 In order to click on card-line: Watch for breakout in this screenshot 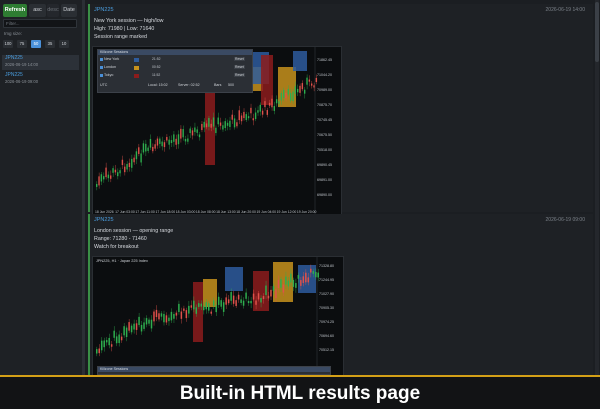, I will do `click(116, 247)`.